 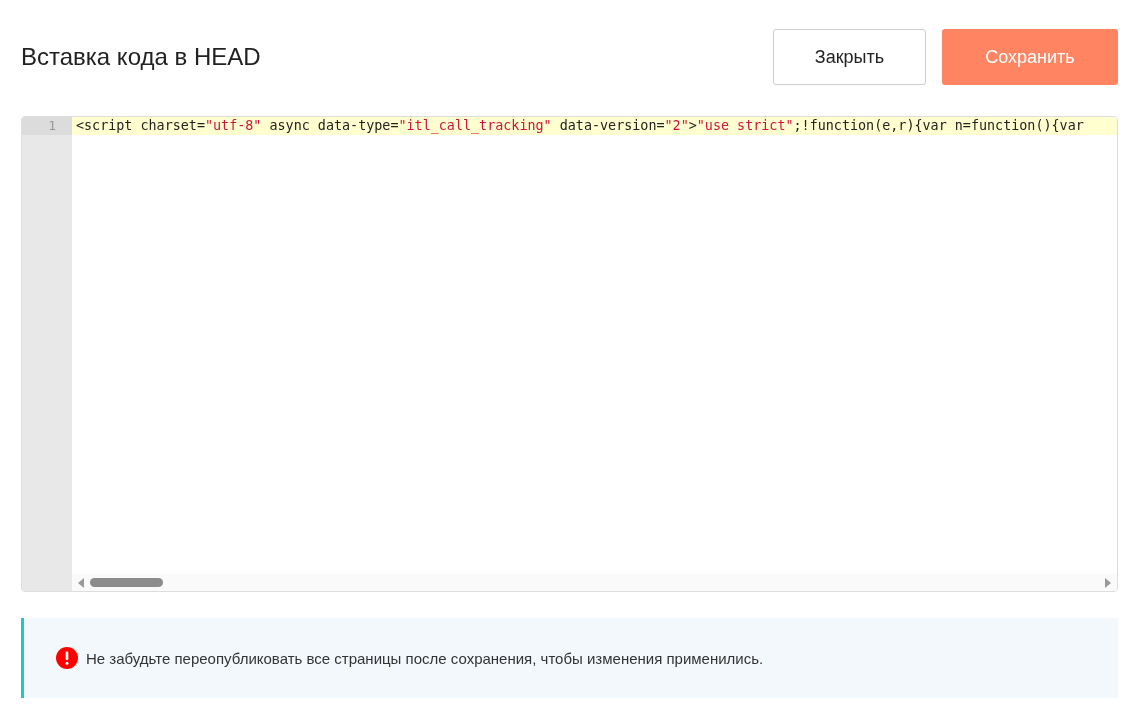 What do you see at coordinates (1108, 582) in the screenshot?
I see `scroll-right-icon` at bounding box center [1108, 582].